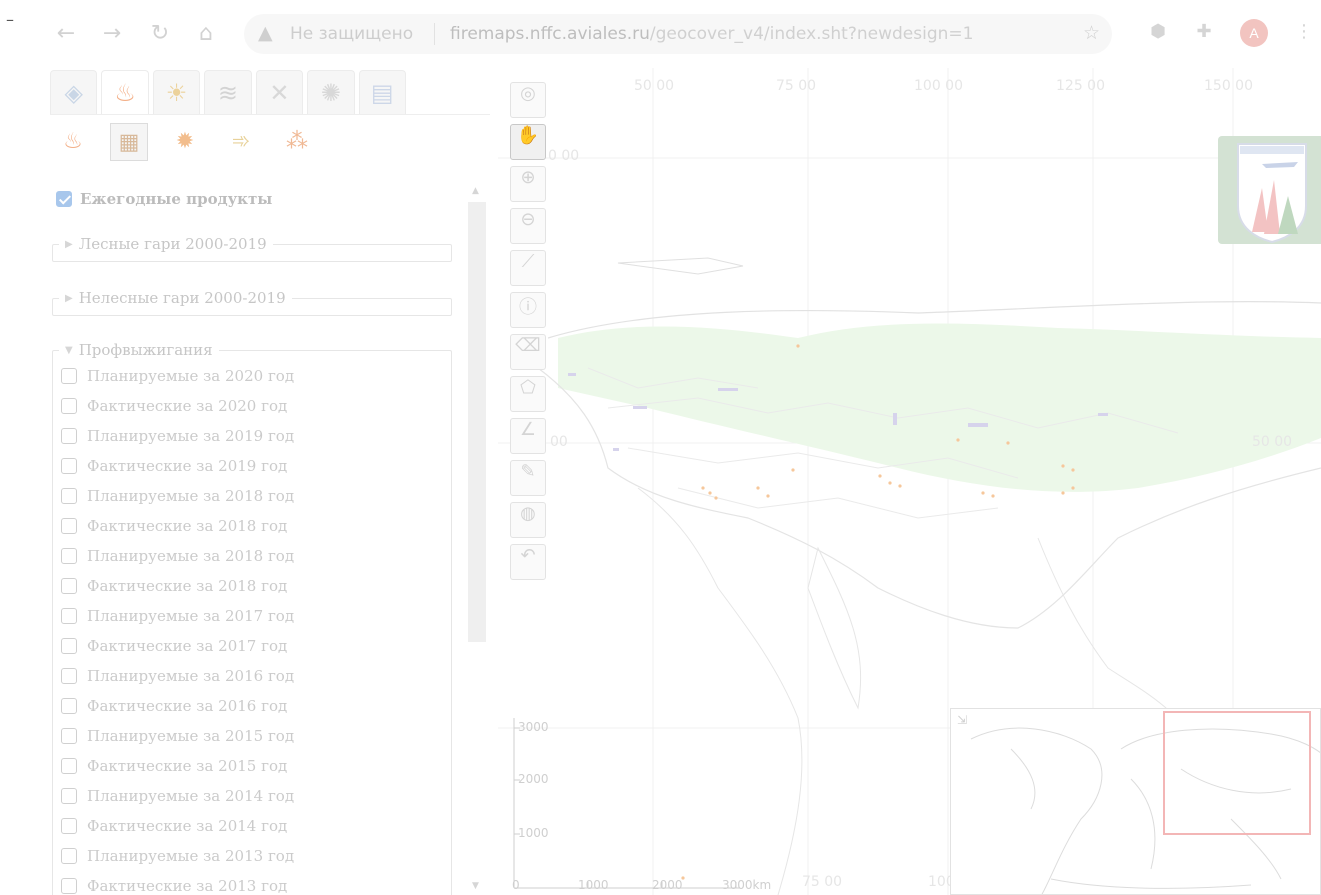 This screenshot has height=895, width=1321. Describe the element at coordinates (528, 478) in the screenshot. I see `pin-marker-icon: ✎` at that location.